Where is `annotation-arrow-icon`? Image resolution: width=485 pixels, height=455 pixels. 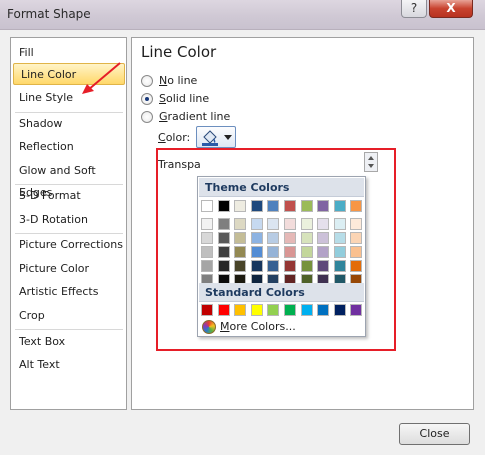 annotation-arrow-icon is located at coordinates (101, 78).